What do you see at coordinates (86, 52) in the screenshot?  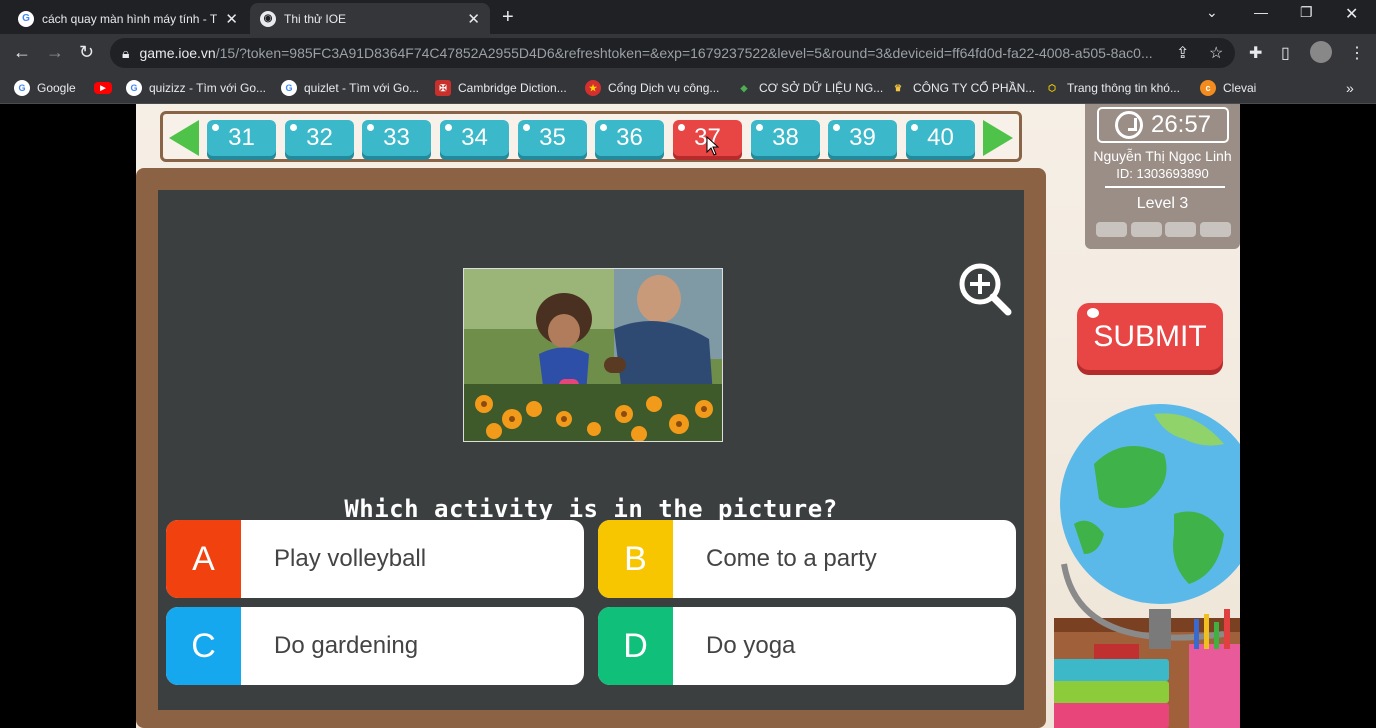 I see `reload-icon: ↻` at bounding box center [86, 52].